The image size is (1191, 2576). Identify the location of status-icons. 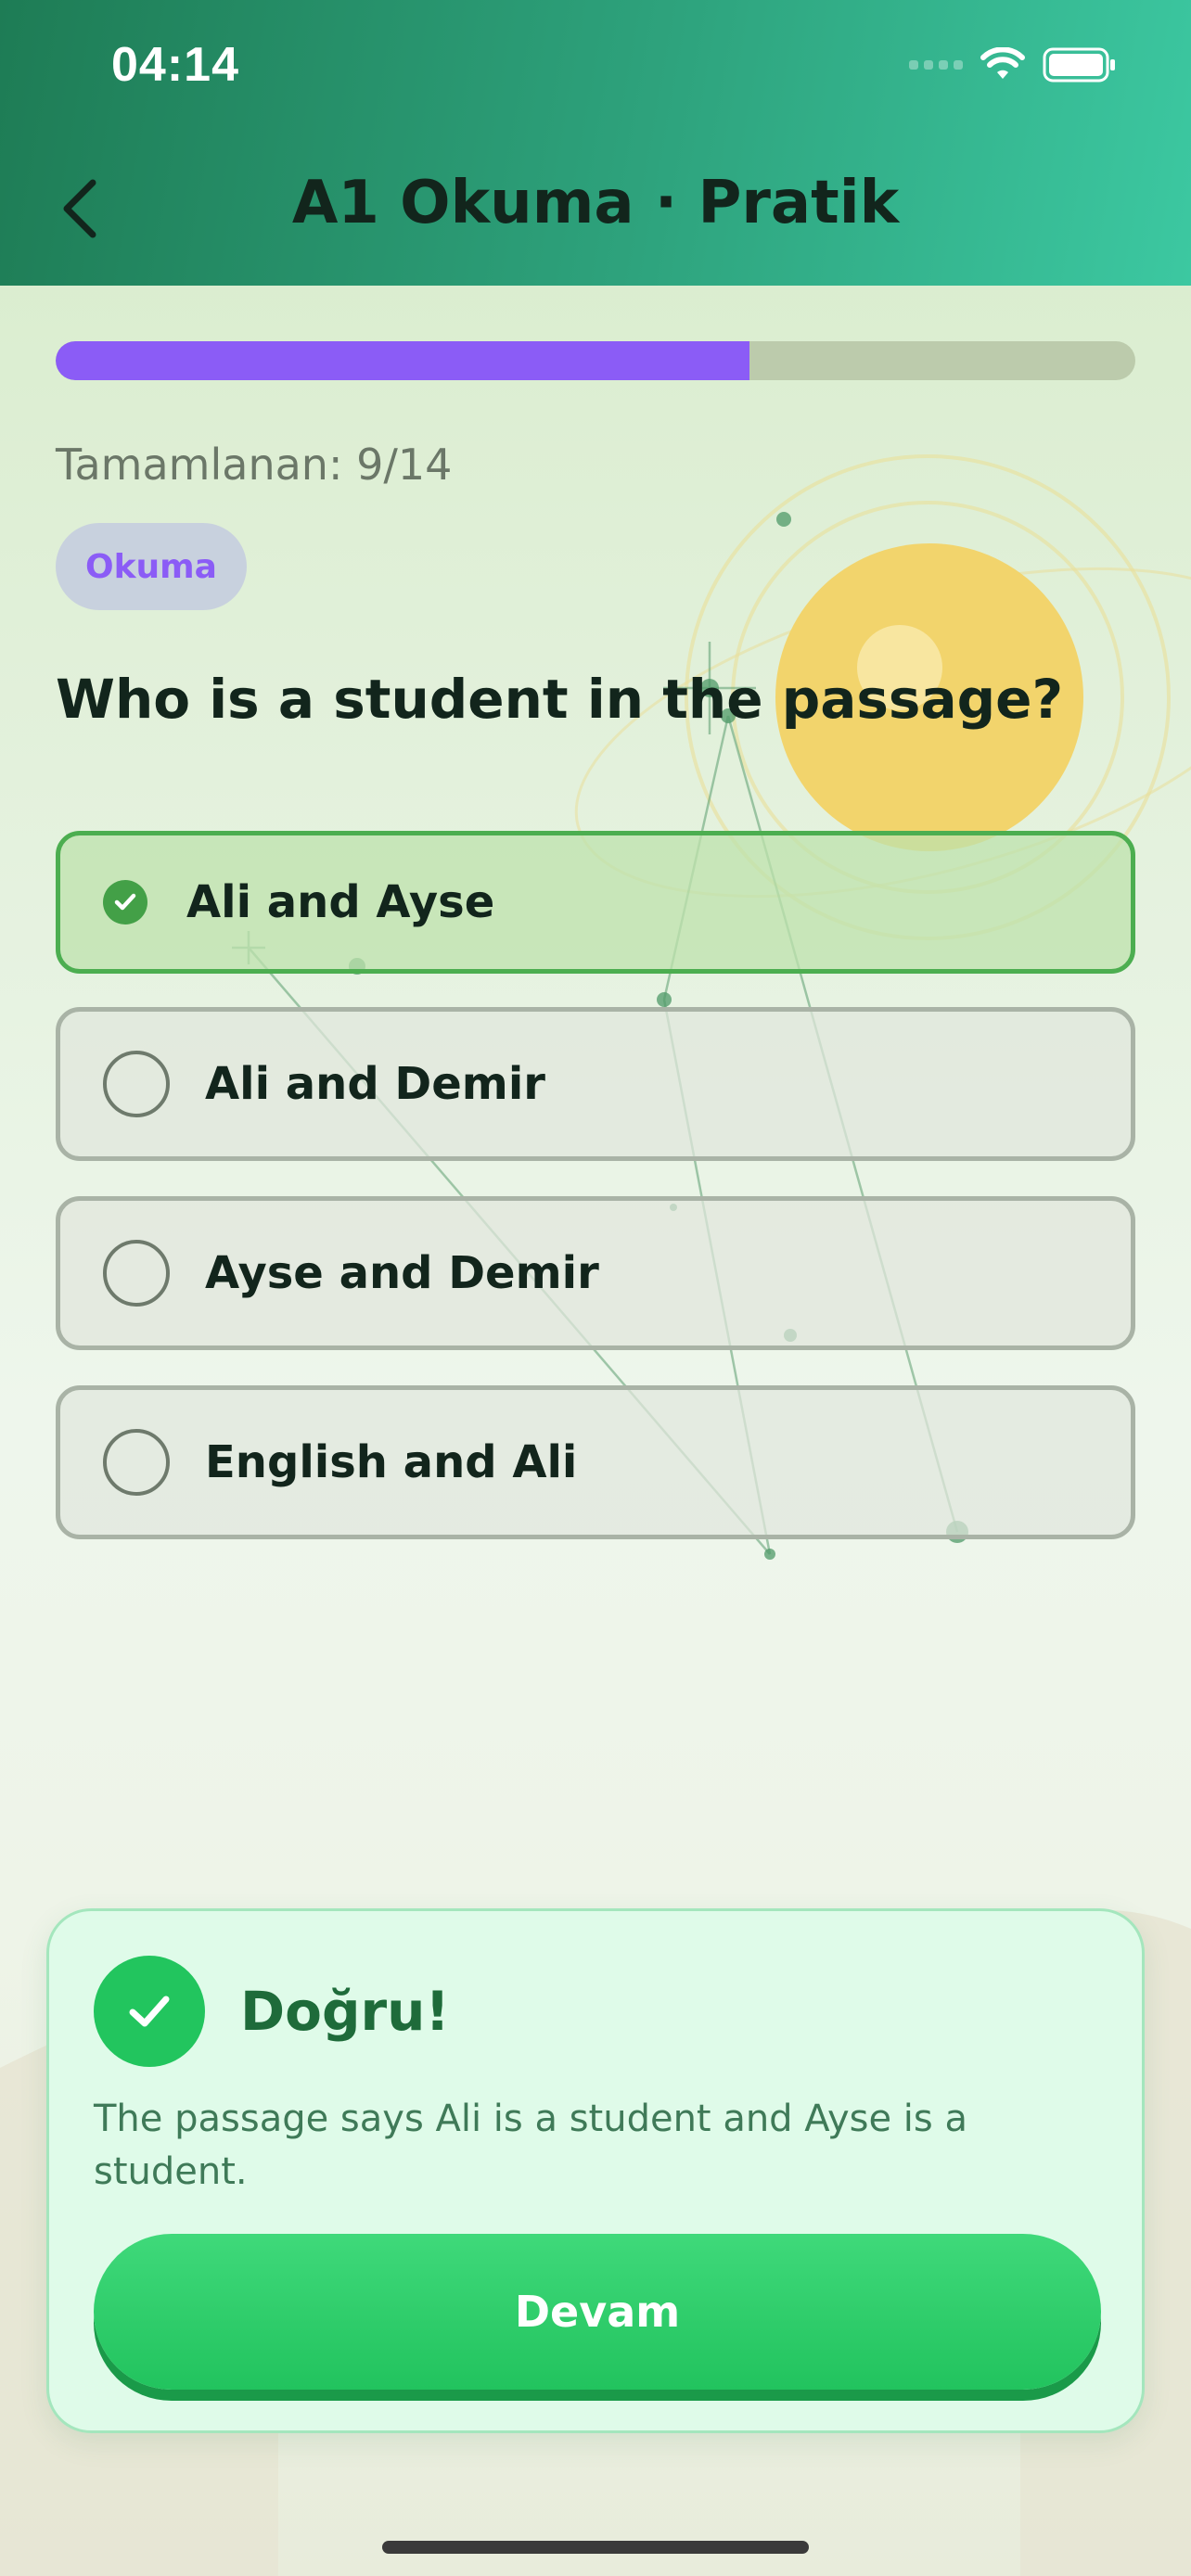
(1013, 64).